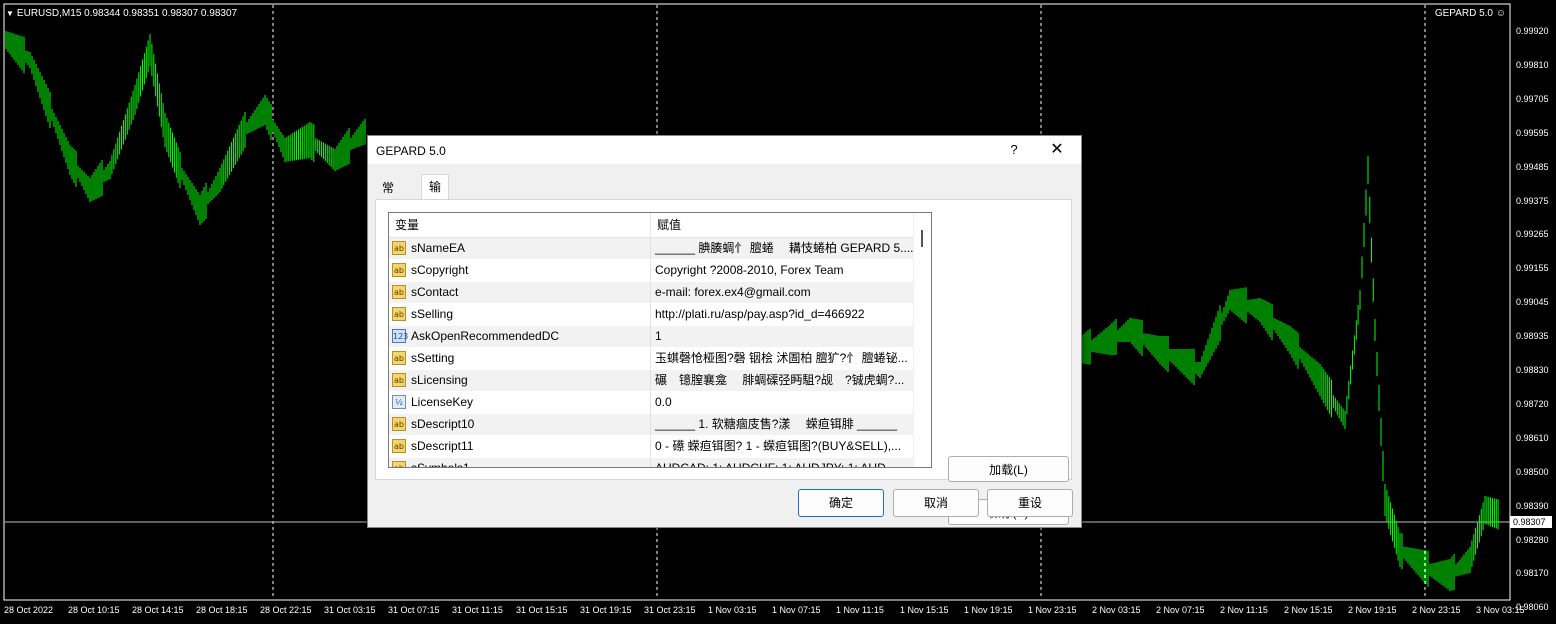  What do you see at coordinates (94, 610) in the screenshot?
I see `time-tick-label: 28 Oct 10:15` at bounding box center [94, 610].